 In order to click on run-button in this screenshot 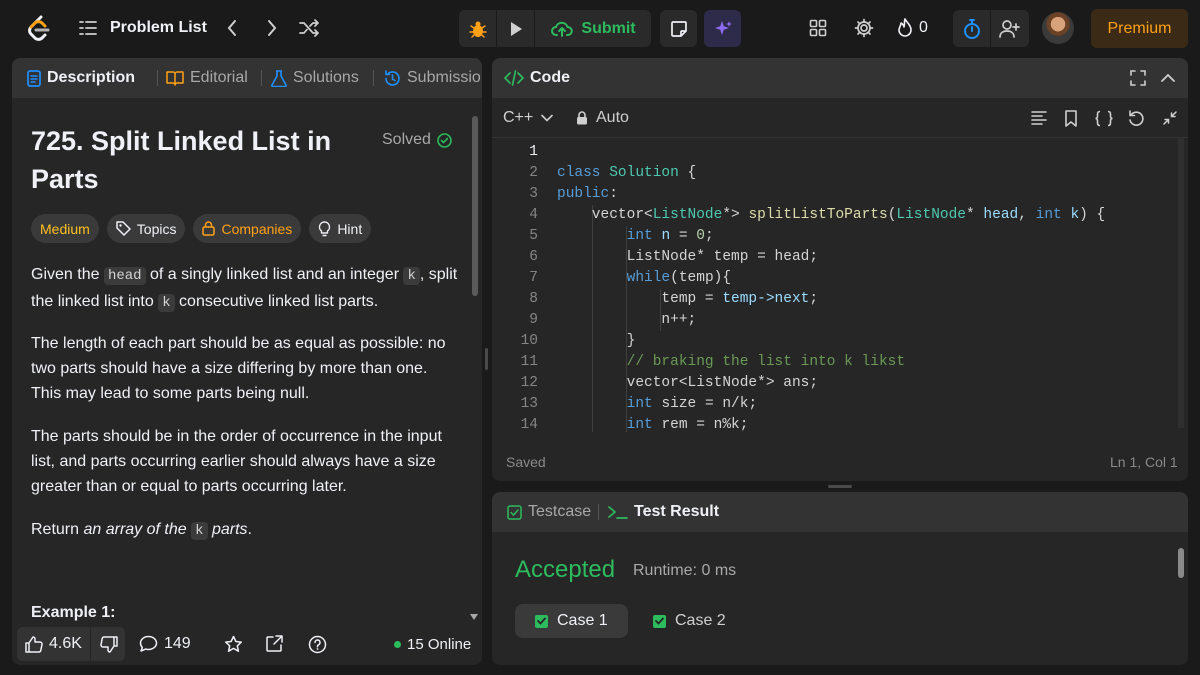, I will do `click(516, 28)`.